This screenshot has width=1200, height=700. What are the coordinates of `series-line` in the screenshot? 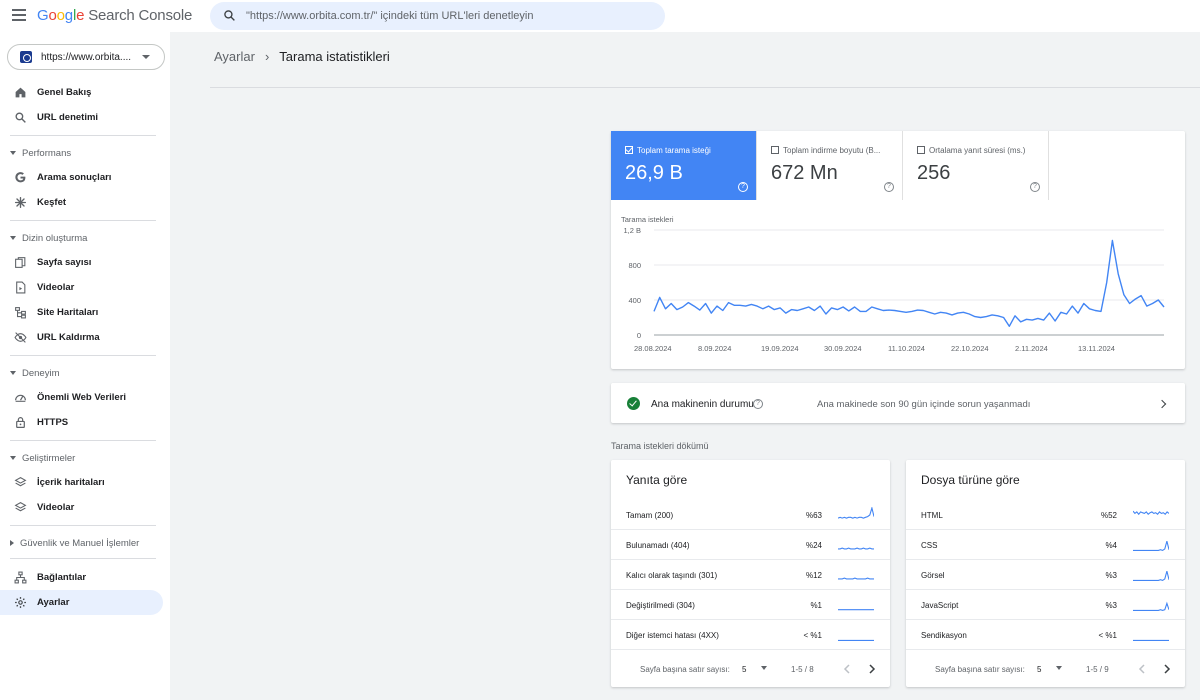 It's located at (909, 283).